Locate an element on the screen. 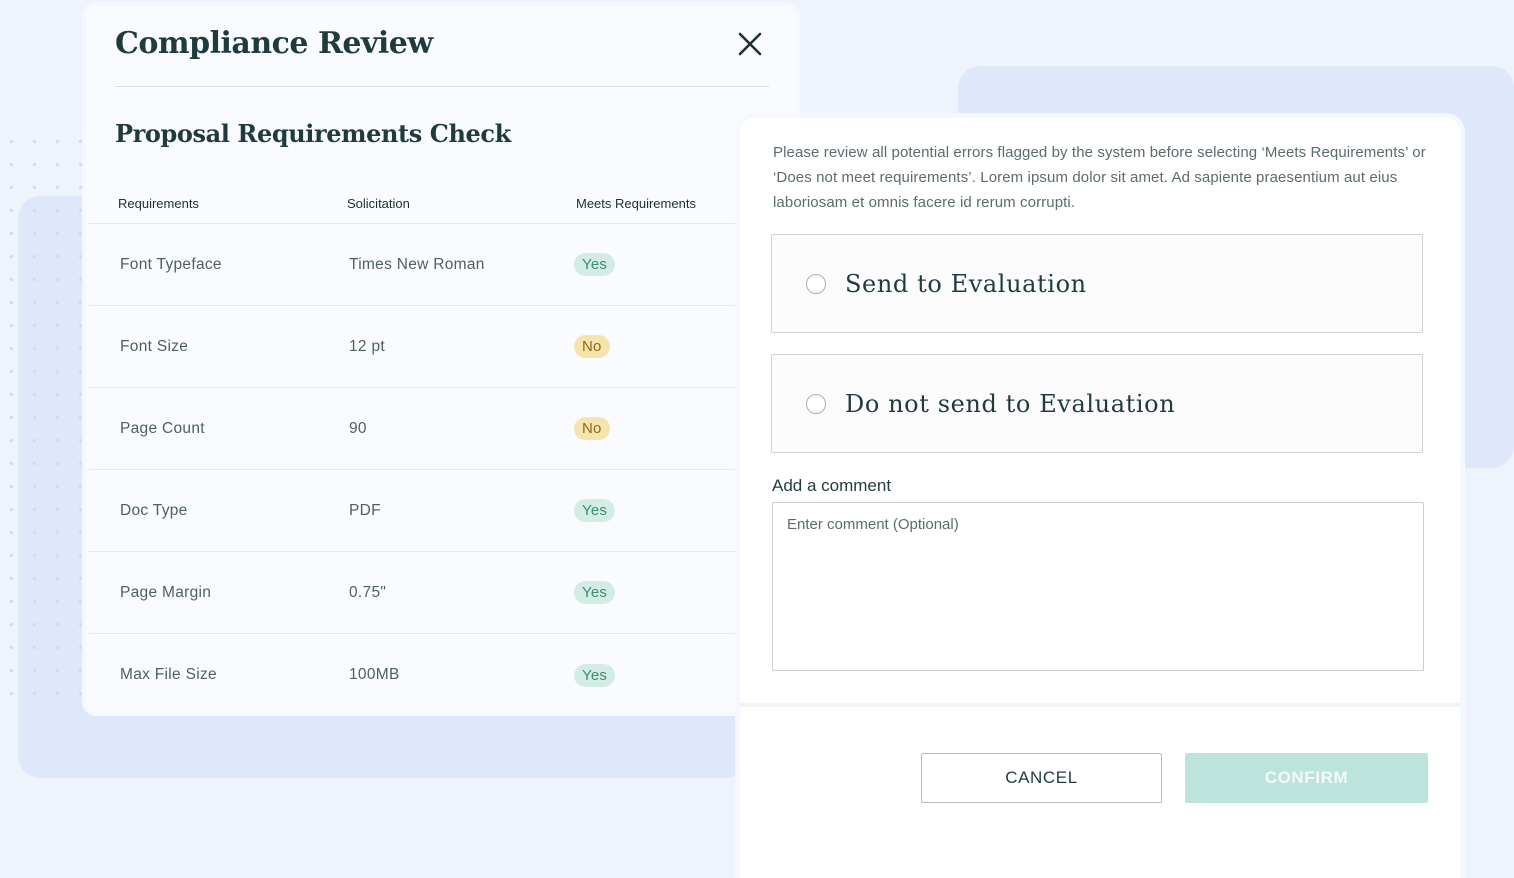 The image size is (1514, 878). dot-pattern is located at coordinates (45, 415).